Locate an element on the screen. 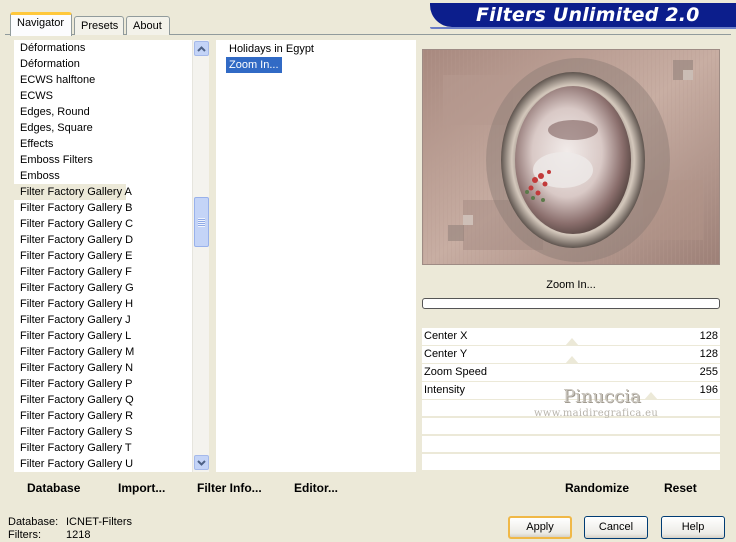 This screenshot has width=736, height=542. tab-about: About is located at coordinates (148, 25).